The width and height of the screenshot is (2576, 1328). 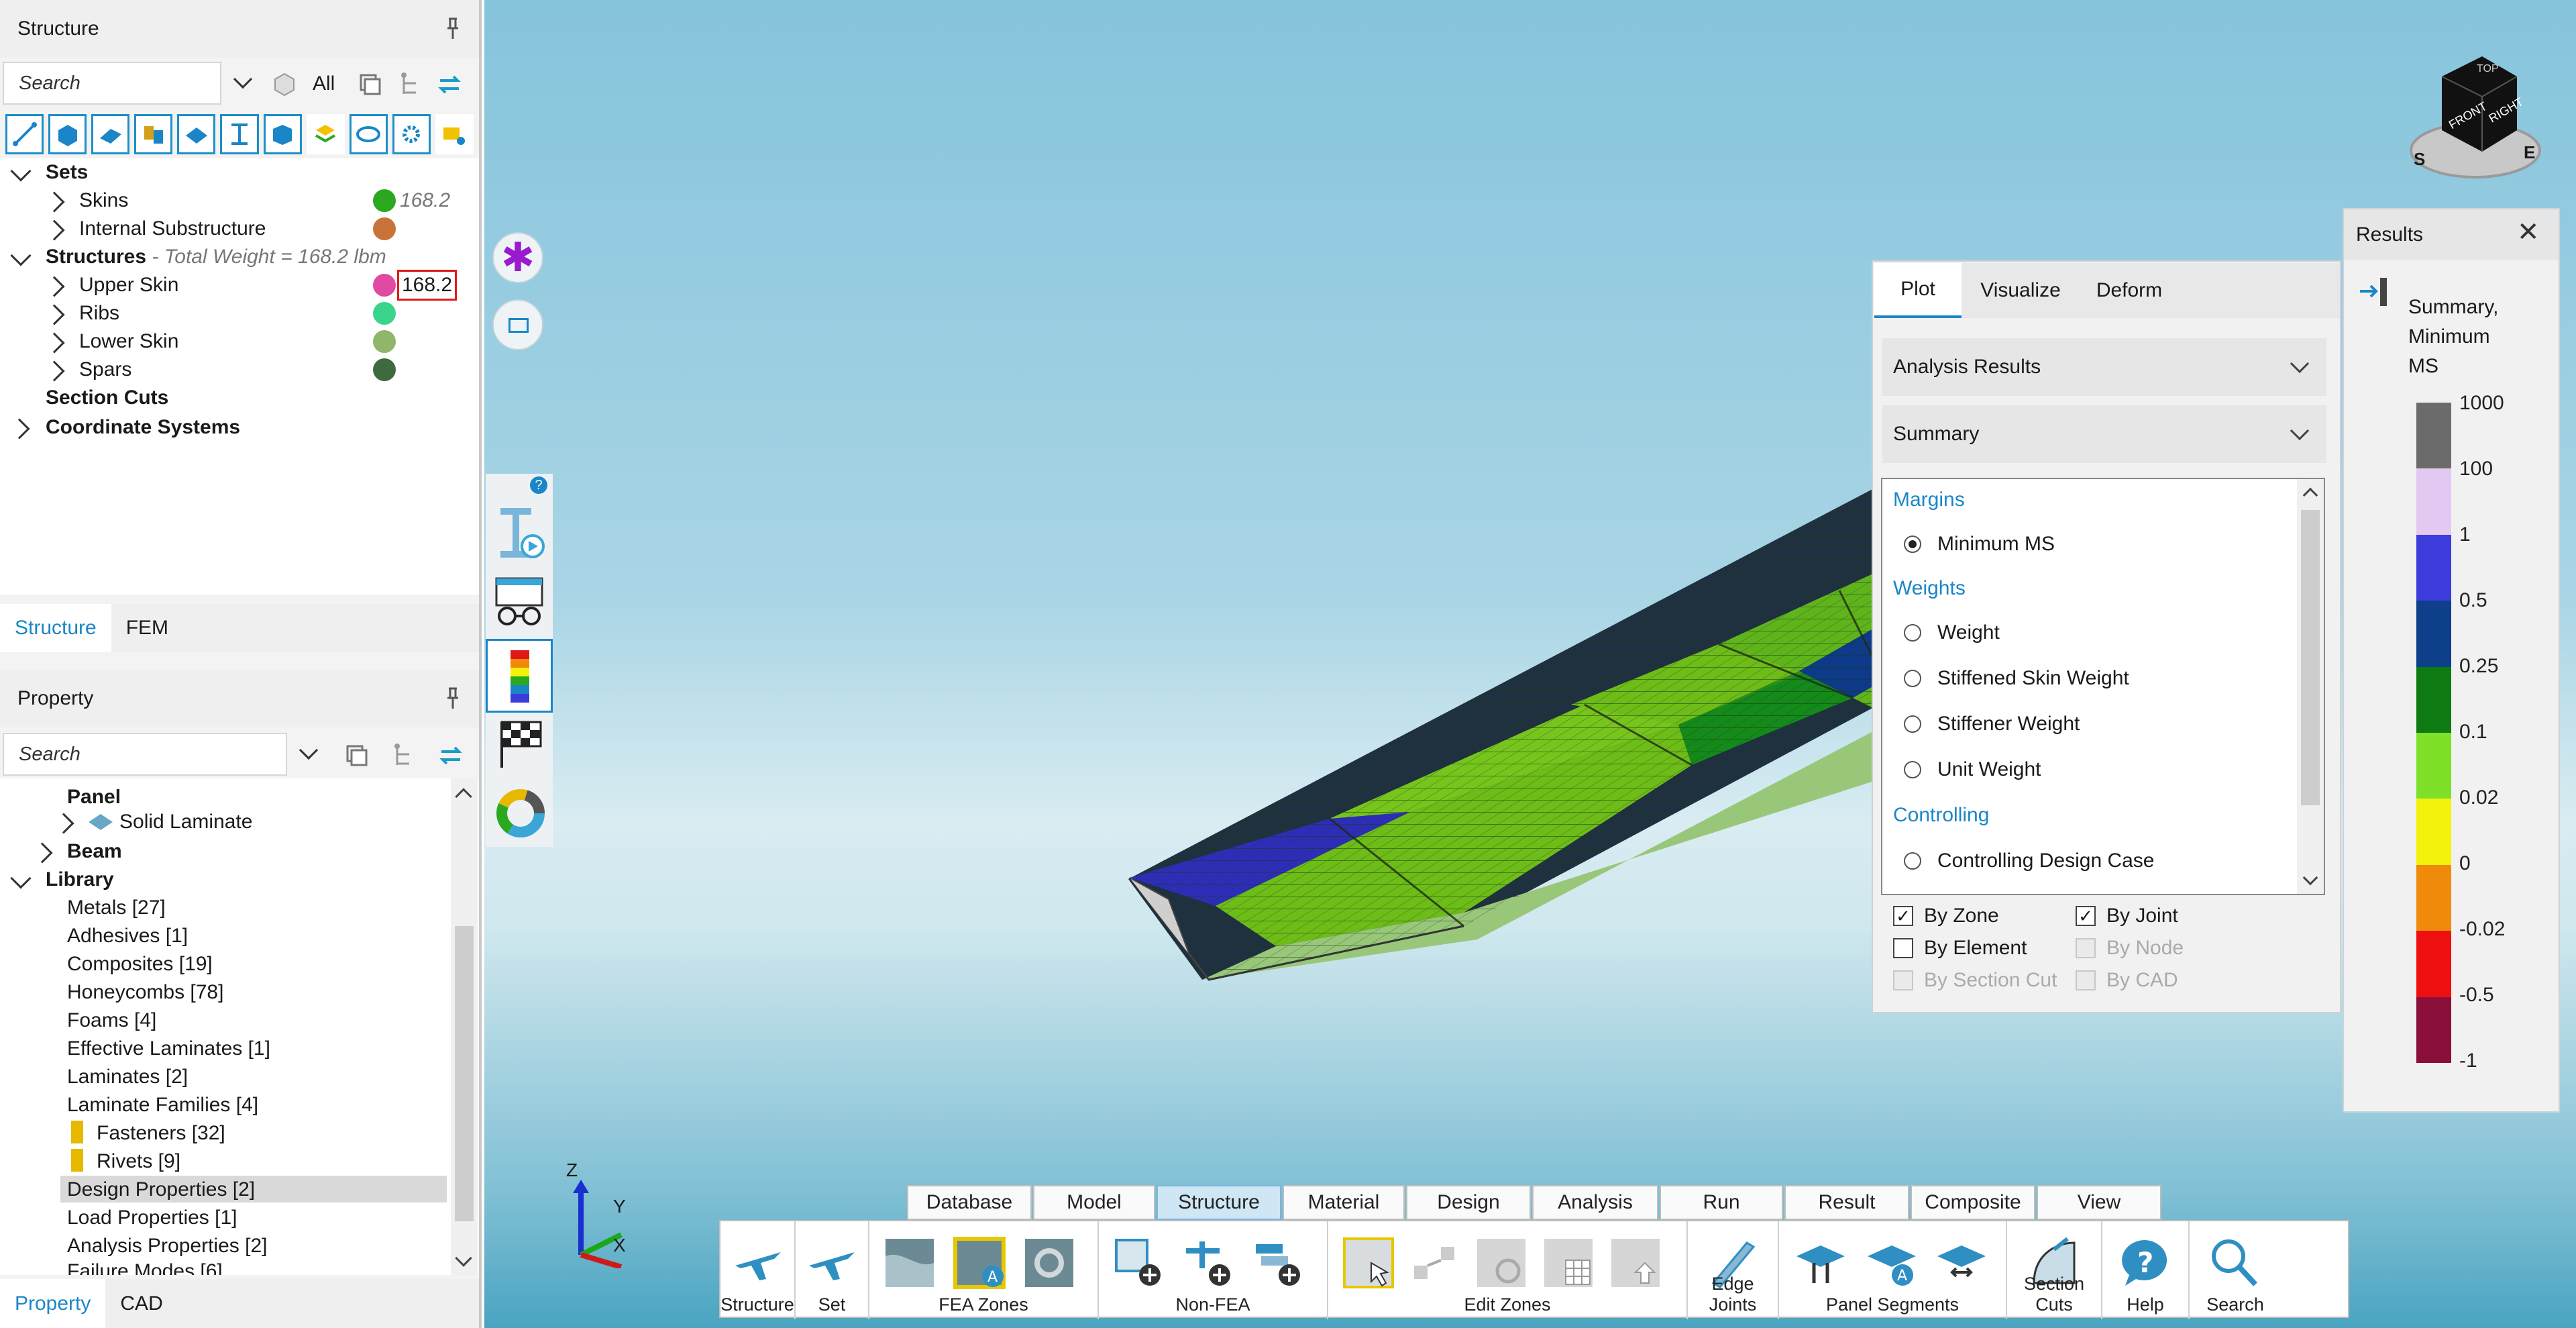 I want to click on chevron-down-icon, so click(x=243, y=79).